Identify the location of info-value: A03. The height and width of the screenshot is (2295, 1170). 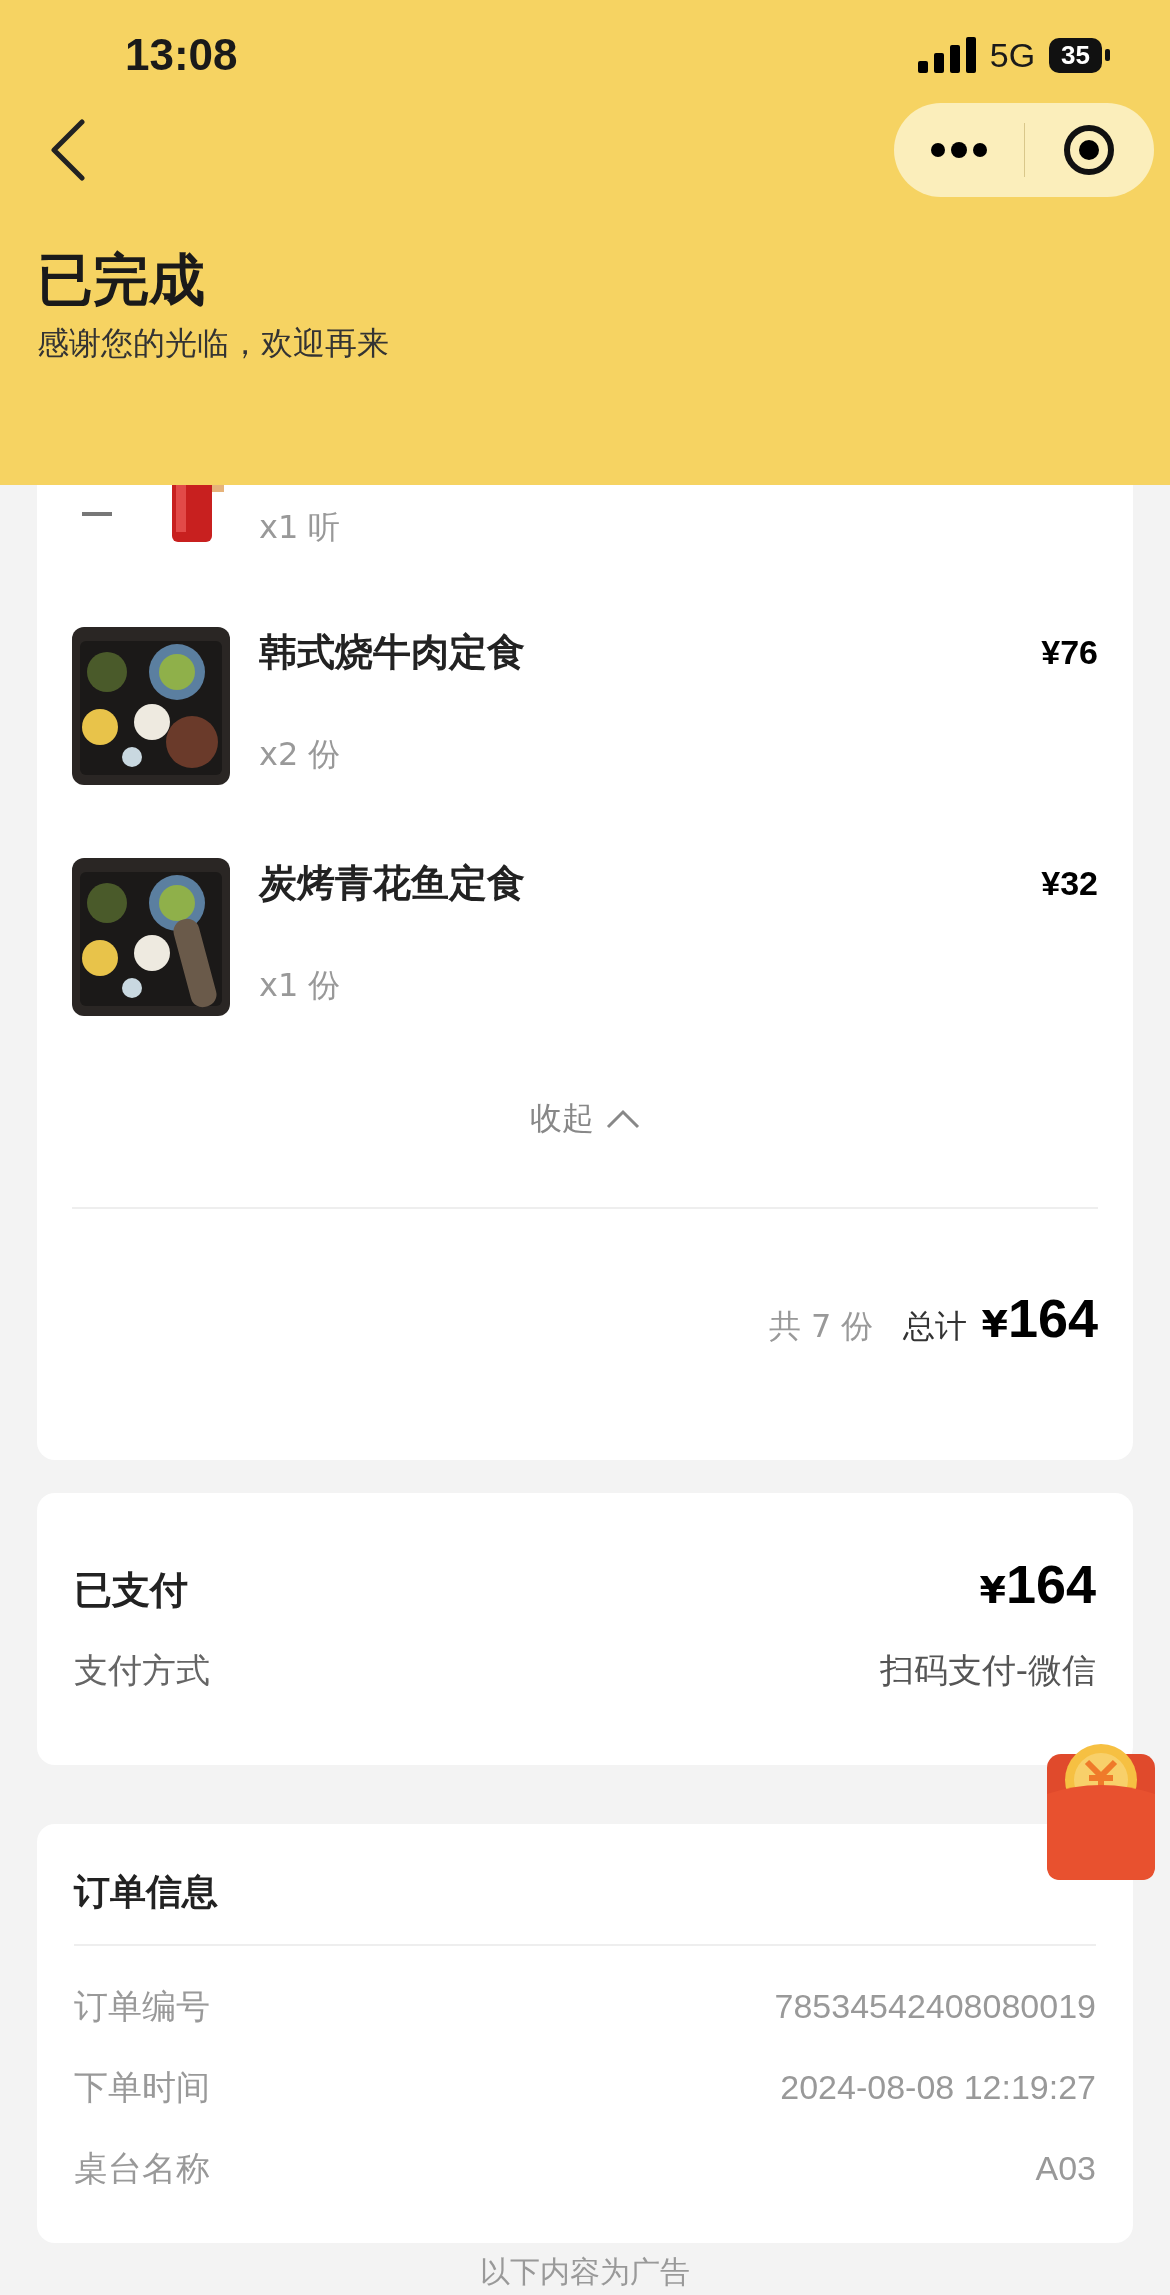
(1065, 2168).